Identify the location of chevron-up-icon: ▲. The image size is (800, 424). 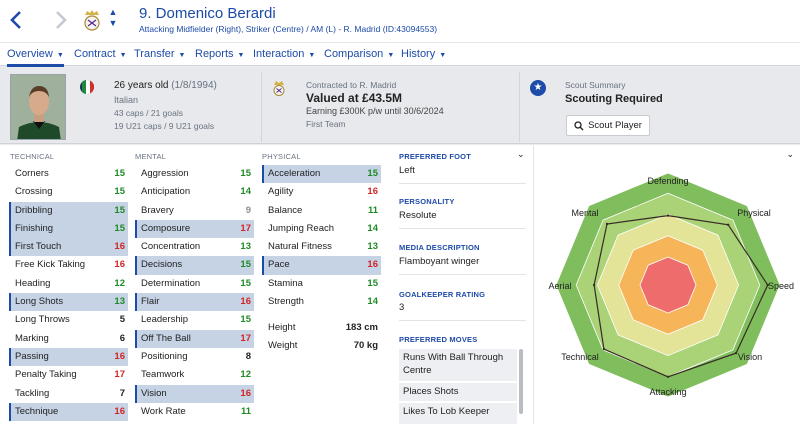
(113, 12).